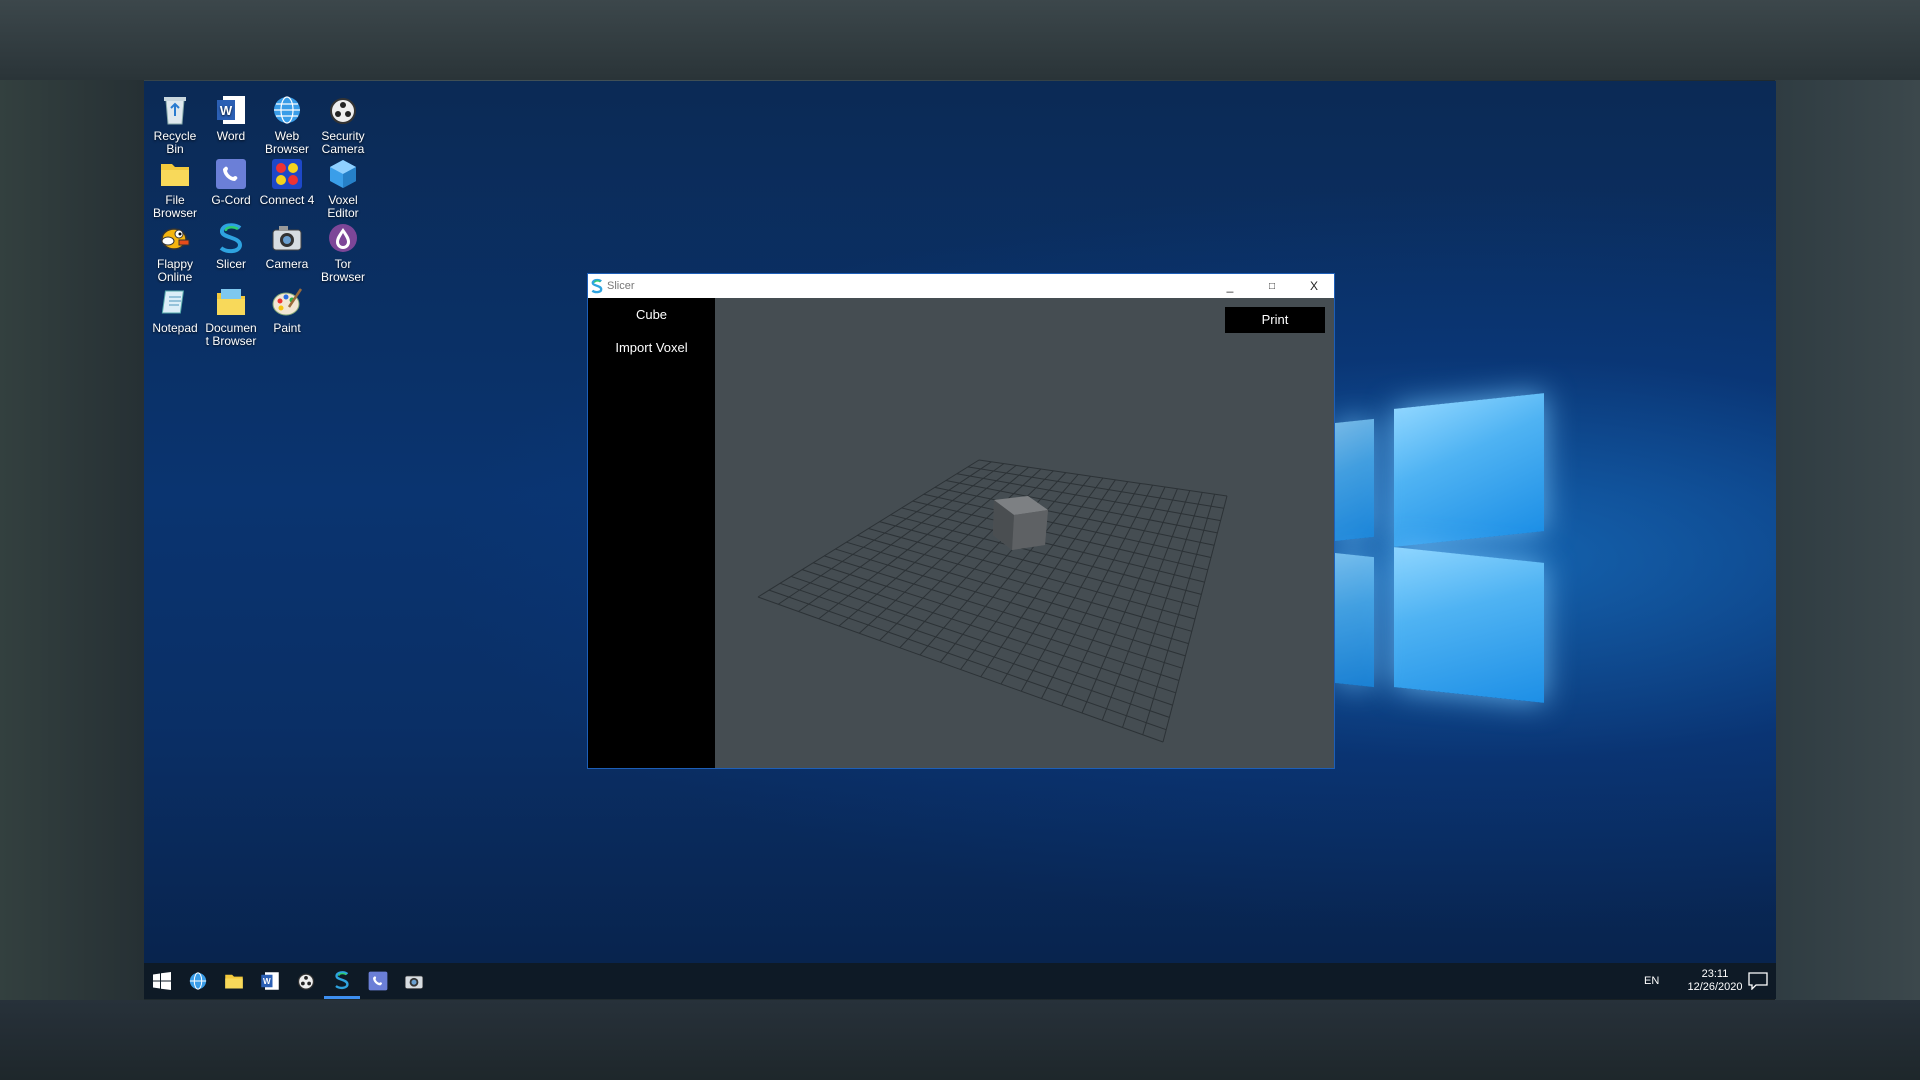 The image size is (1920, 1080). Describe the element at coordinates (286, 142) in the screenshot. I see `desktop-icon-label: Web Browser` at that location.